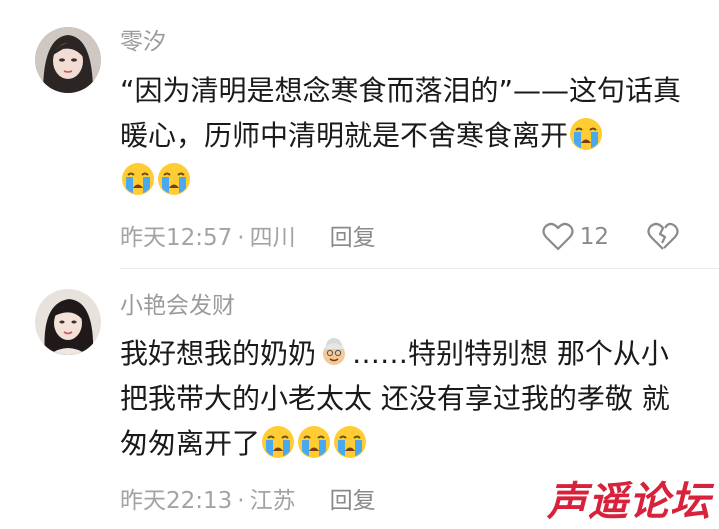  Describe the element at coordinates (272, 238) in the screenshot. I see `comment-location: 四川` at that location.